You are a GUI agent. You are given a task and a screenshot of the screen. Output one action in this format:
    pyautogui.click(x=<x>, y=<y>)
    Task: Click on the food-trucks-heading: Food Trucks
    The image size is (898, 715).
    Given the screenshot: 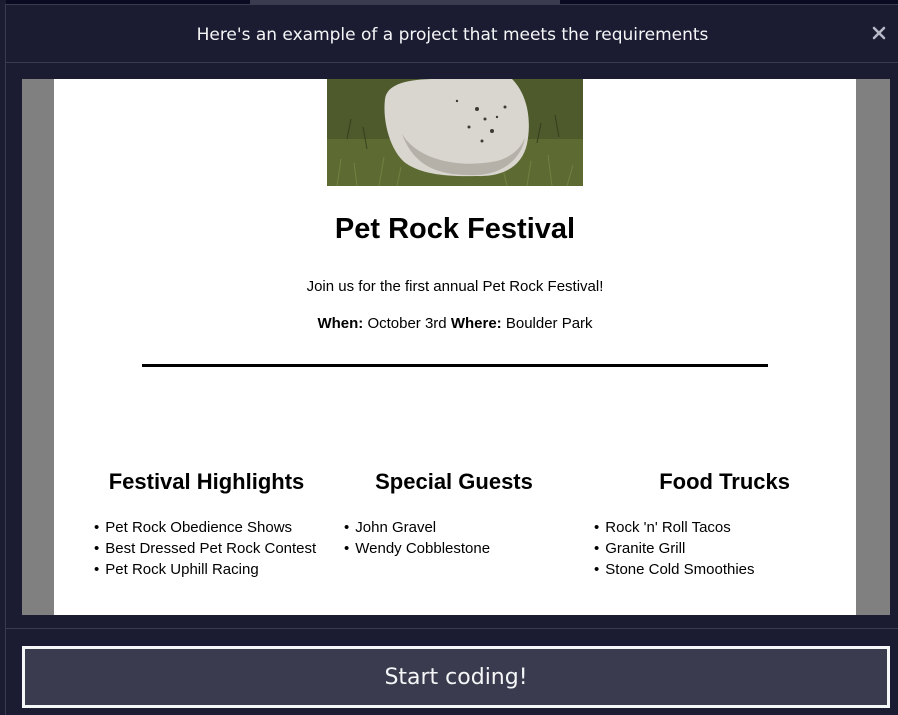 What is the action you would take?
    pyautogui.click(x=724, y=481)
    